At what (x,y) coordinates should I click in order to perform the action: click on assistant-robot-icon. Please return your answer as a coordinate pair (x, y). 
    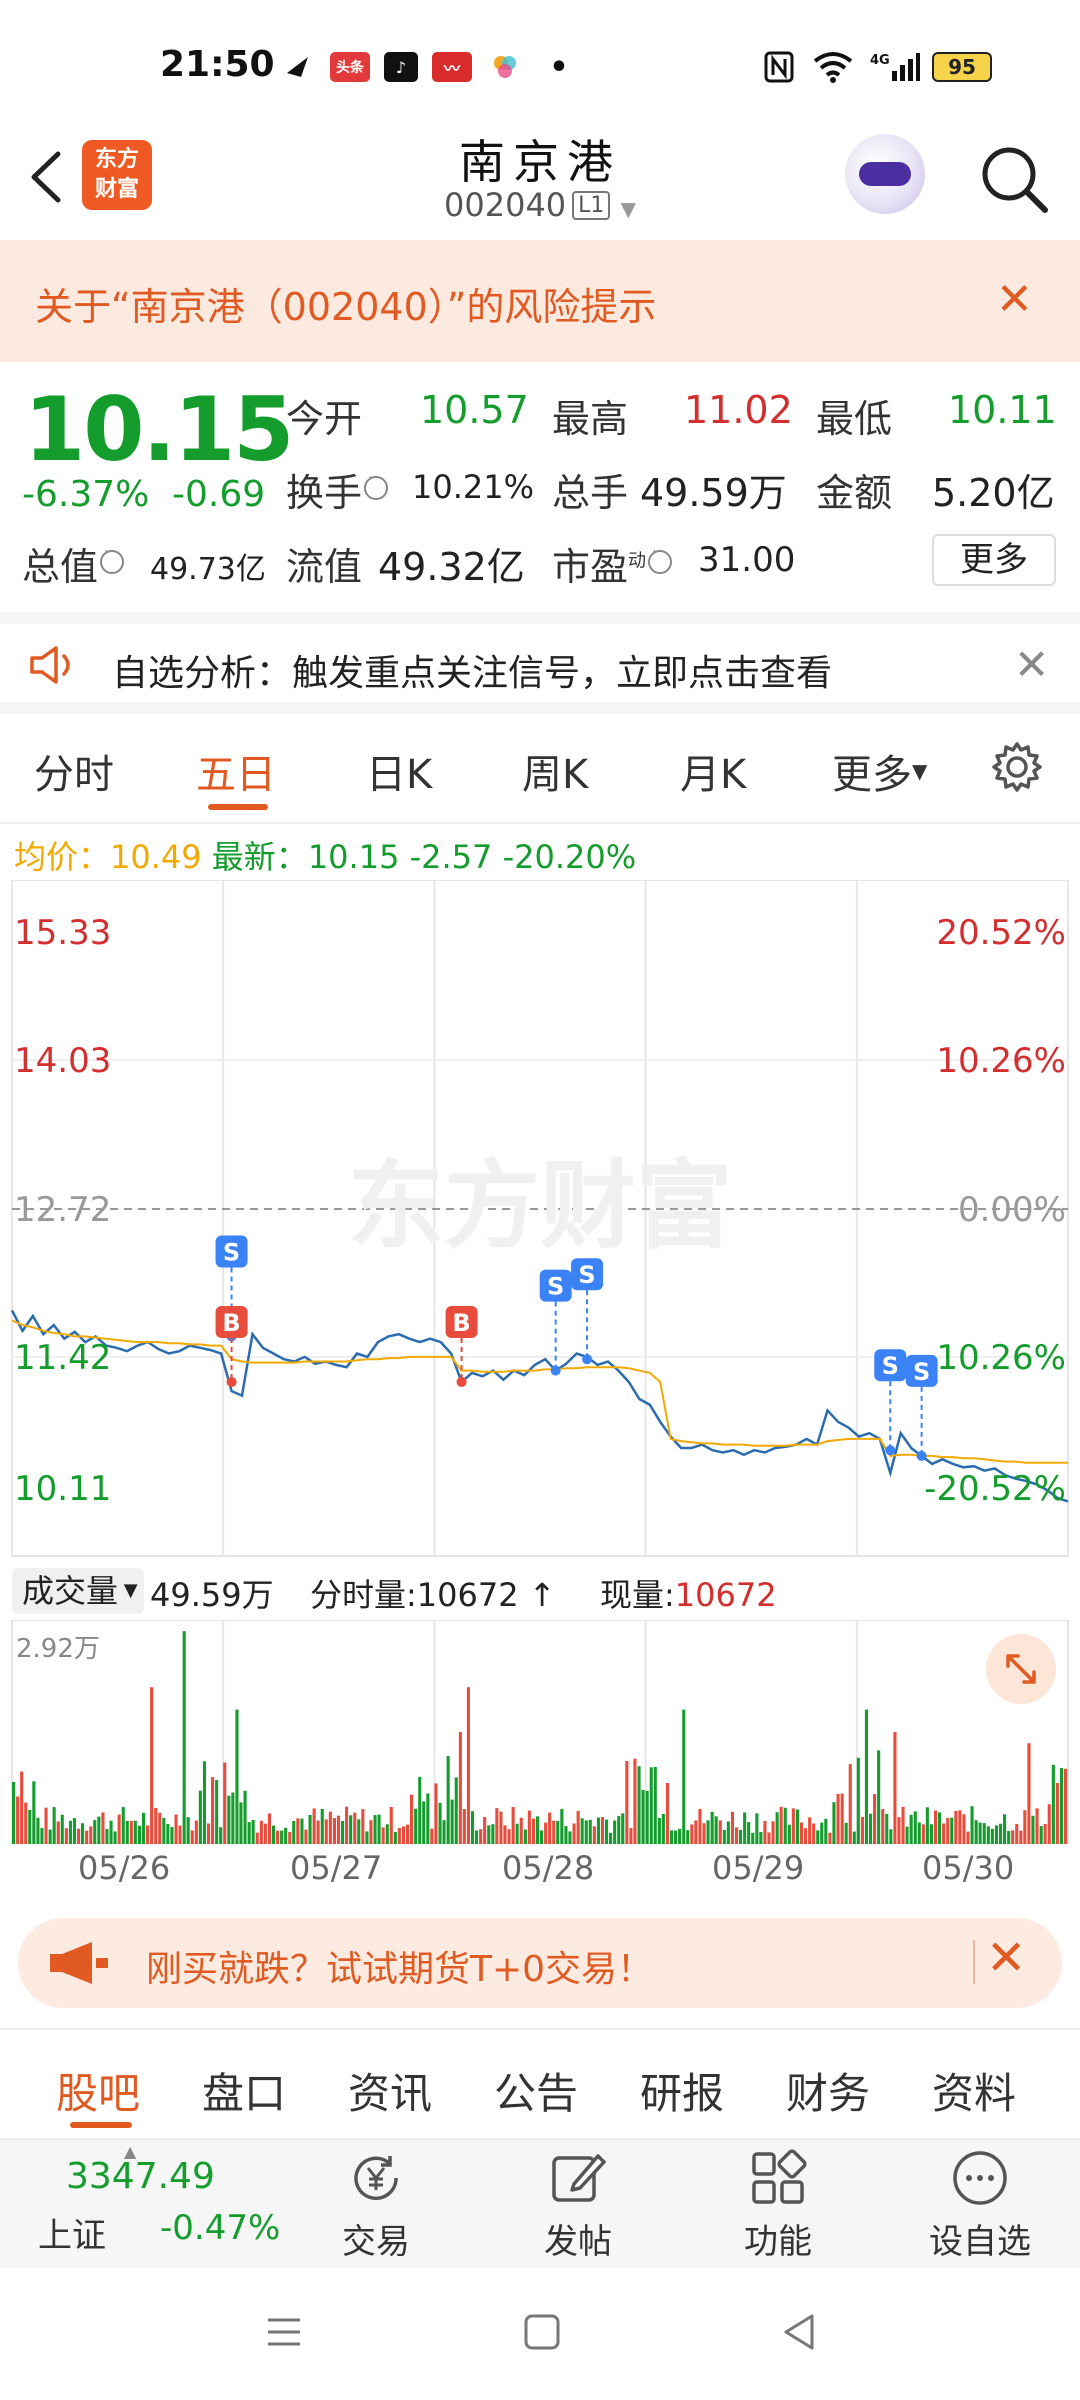
    Looking at the image, I should click on (885, 174).